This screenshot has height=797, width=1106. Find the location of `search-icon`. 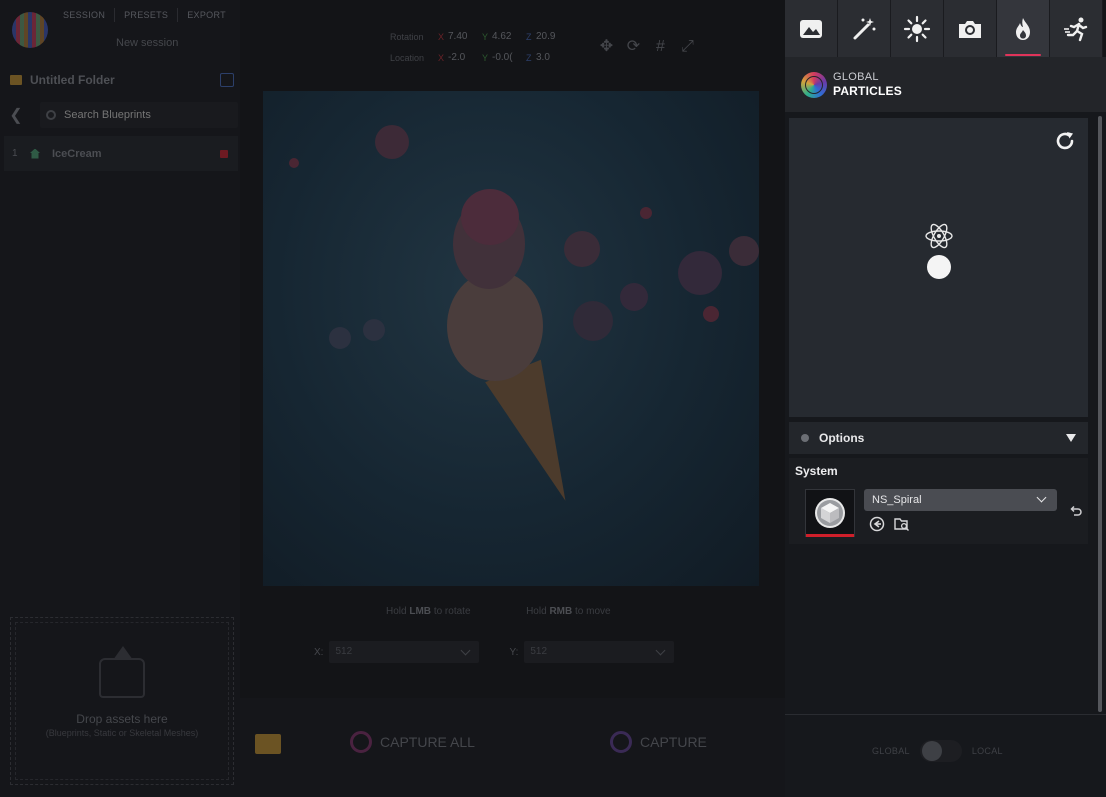

search-icon is located at coordinates (51, 115).